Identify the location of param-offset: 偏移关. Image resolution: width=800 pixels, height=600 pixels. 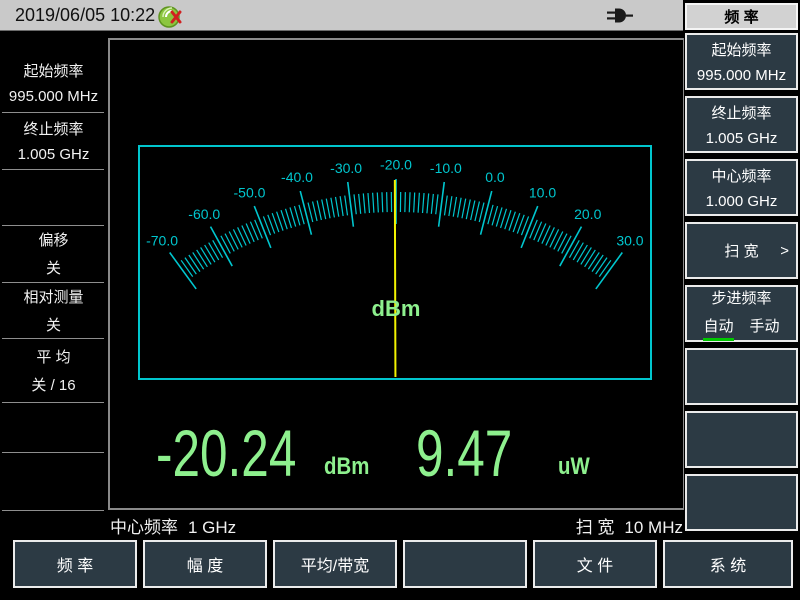
(53, 253).